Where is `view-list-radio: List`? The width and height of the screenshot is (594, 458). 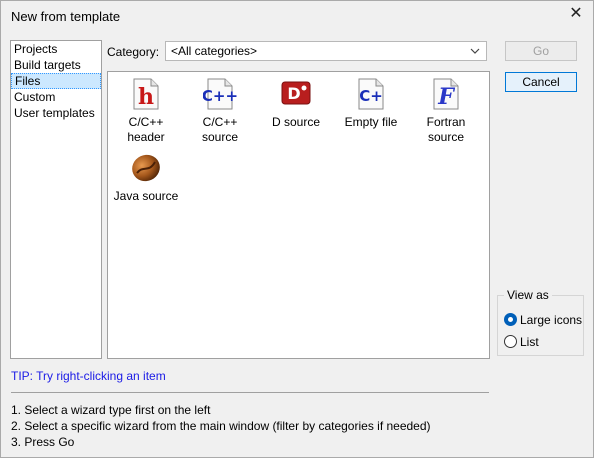 view-list-radio: List is located at coordinates (521, 342).